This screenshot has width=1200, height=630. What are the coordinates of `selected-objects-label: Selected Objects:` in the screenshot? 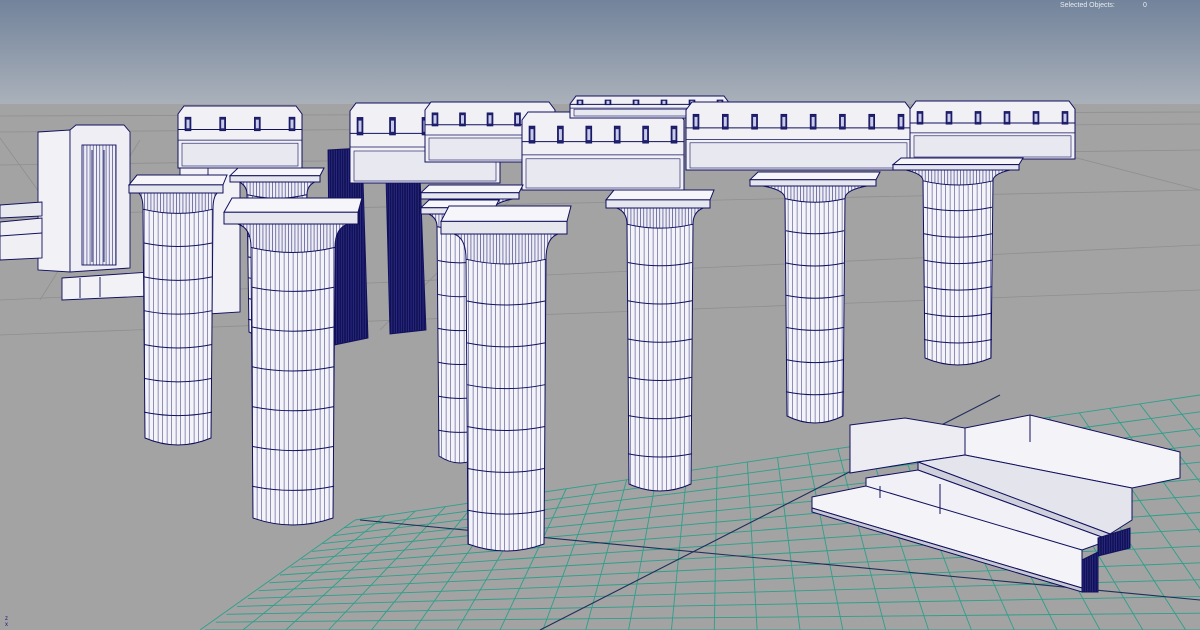 It's located at (1087, 5).